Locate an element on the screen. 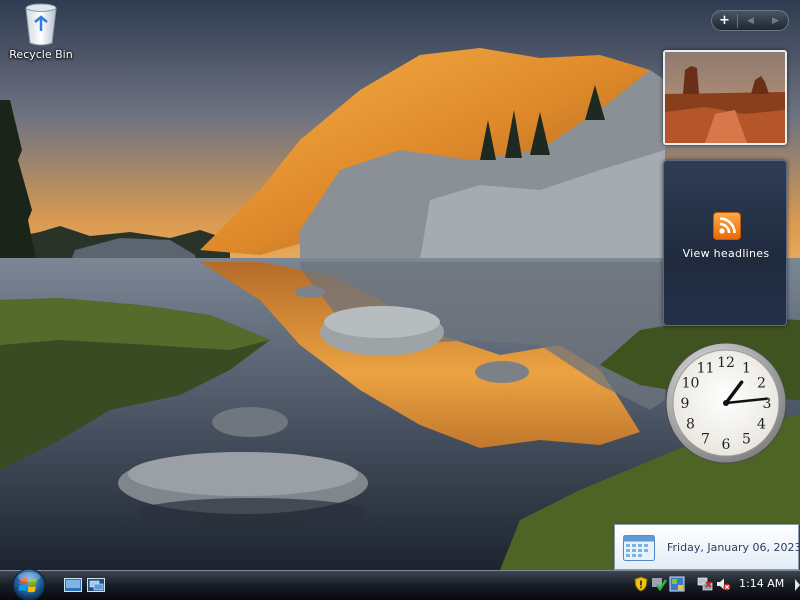 This screenshot has width=800, height=600. date-tooltip: Friday, January 06, 2023 is located at coordinates (707, 547).